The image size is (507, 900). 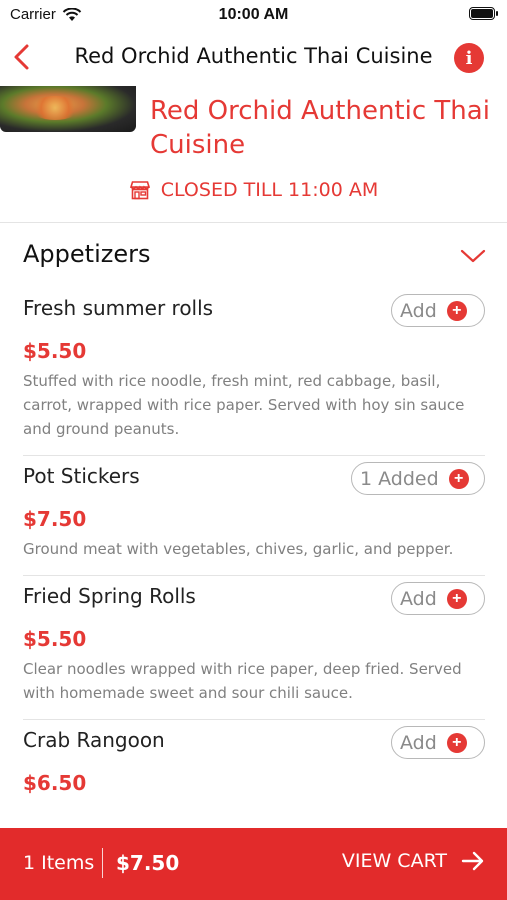 I want to click on status-time: 10:00 AM, so click(x=253, y=14).